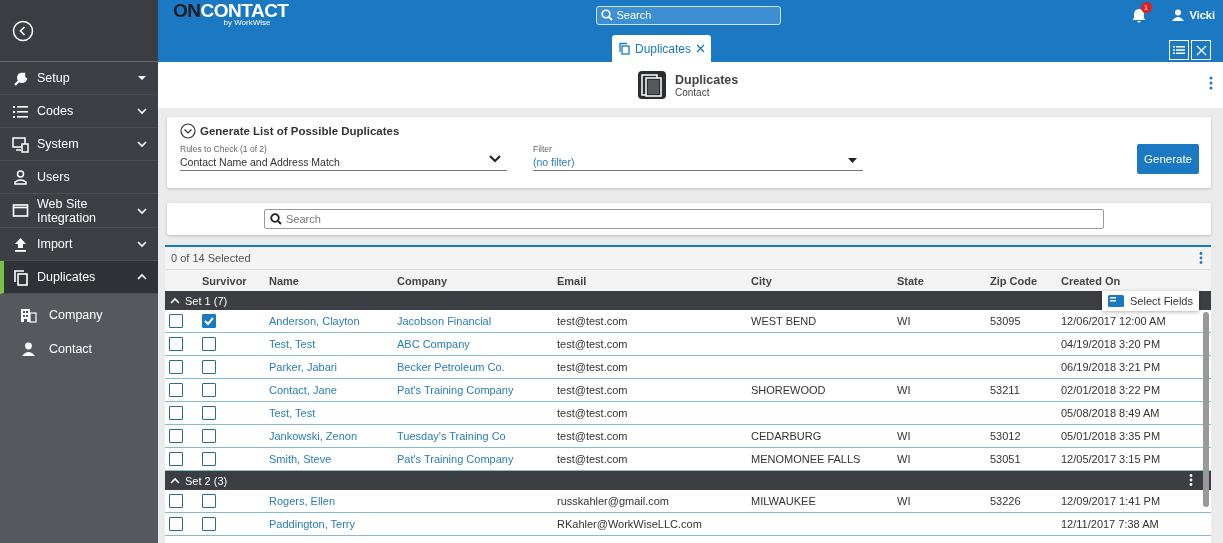 The width and height of the screenshot is (1223, 543). Describe the element at coordinates (698, 157) in the screenshot. I see `filter-dropdown: Filter (no filter)` at that location.